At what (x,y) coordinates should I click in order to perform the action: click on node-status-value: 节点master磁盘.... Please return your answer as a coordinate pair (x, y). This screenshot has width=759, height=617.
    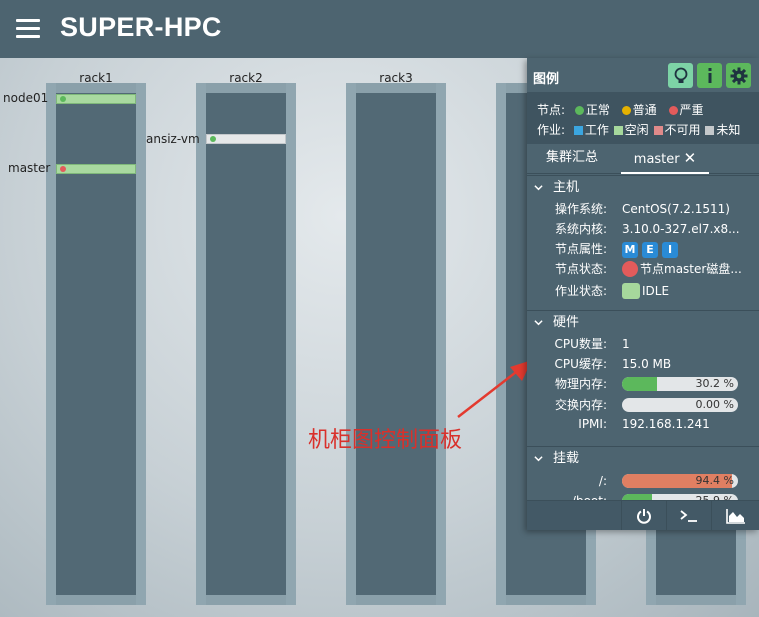
    Looking at the image, I should click on (691, 269).